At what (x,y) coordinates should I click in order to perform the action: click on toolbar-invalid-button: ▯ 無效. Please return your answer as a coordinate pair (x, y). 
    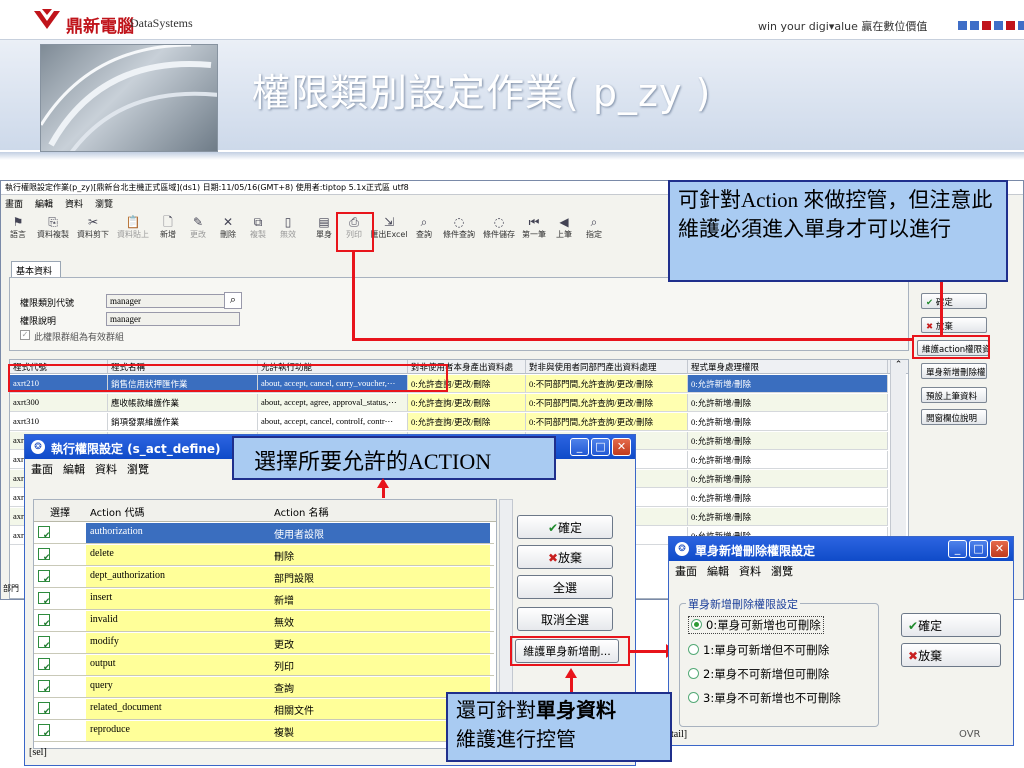
    Looking at the image, I should click on (288, 230).